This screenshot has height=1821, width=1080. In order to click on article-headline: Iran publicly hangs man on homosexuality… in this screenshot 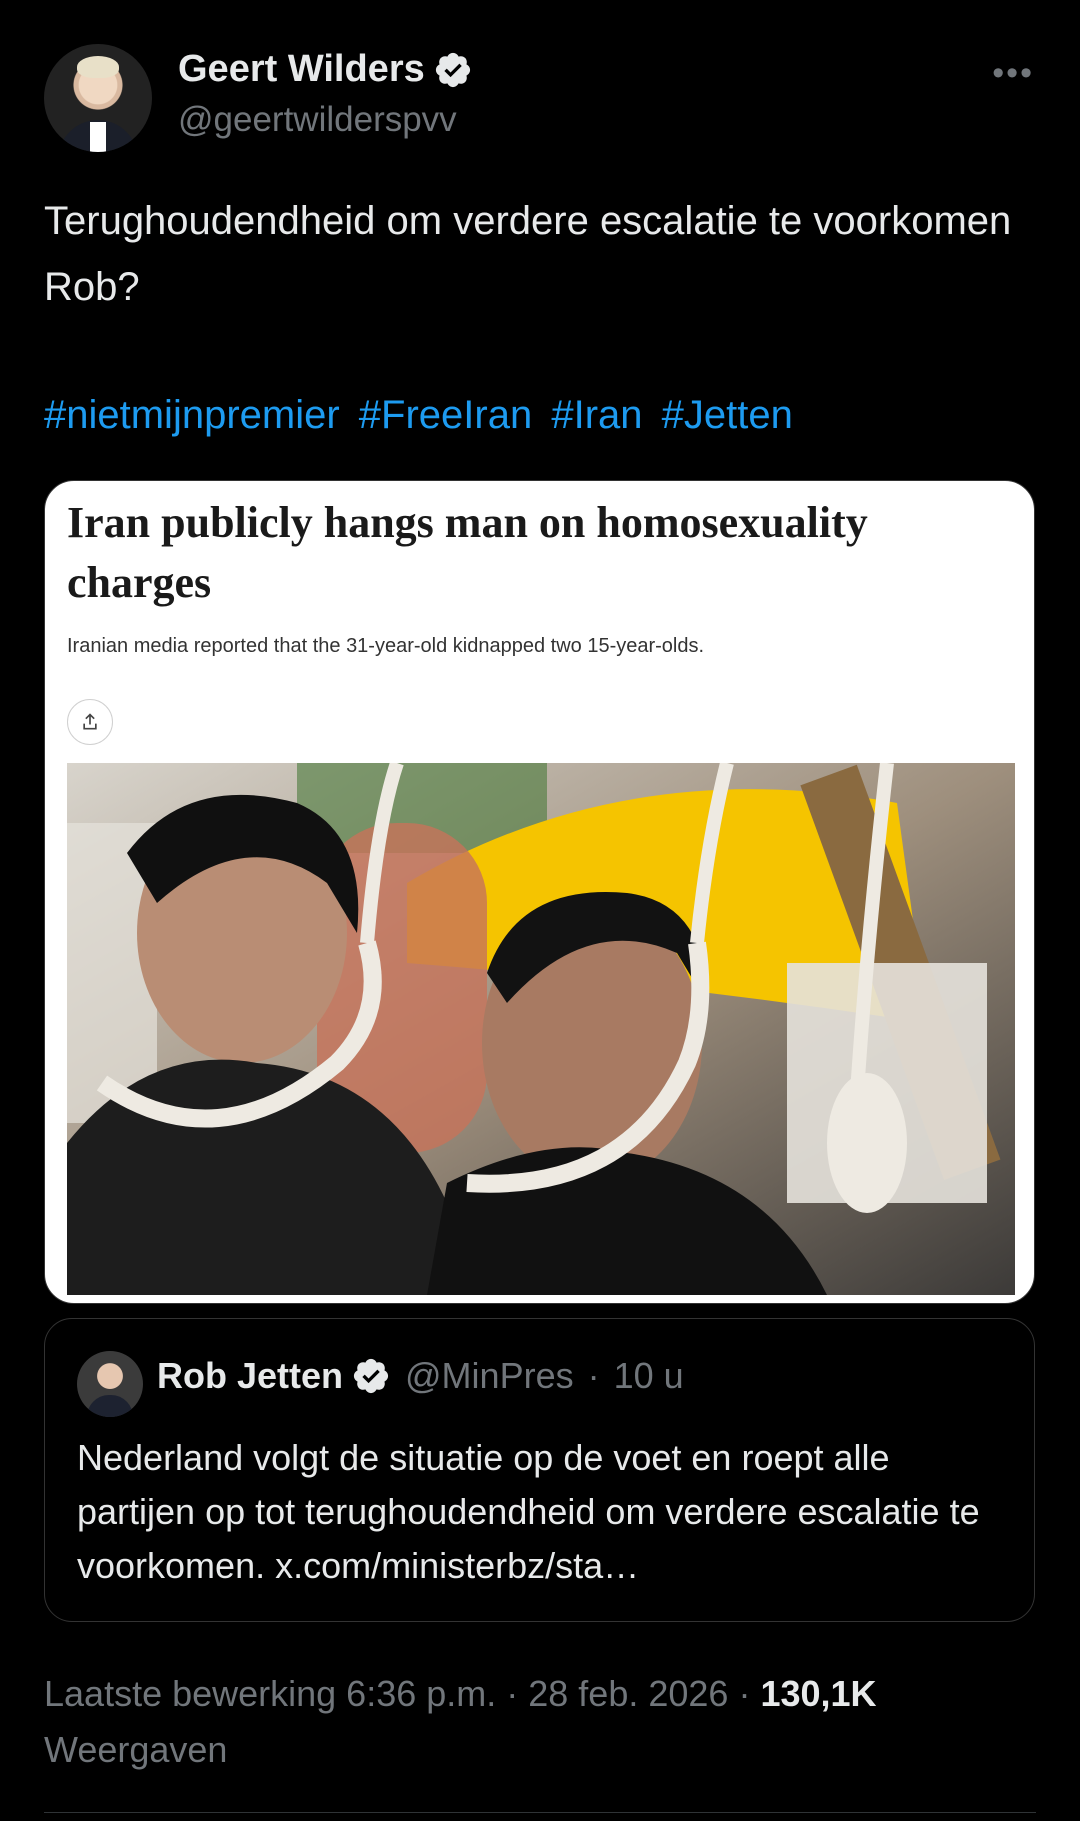, I will do `click(467, 552)`.